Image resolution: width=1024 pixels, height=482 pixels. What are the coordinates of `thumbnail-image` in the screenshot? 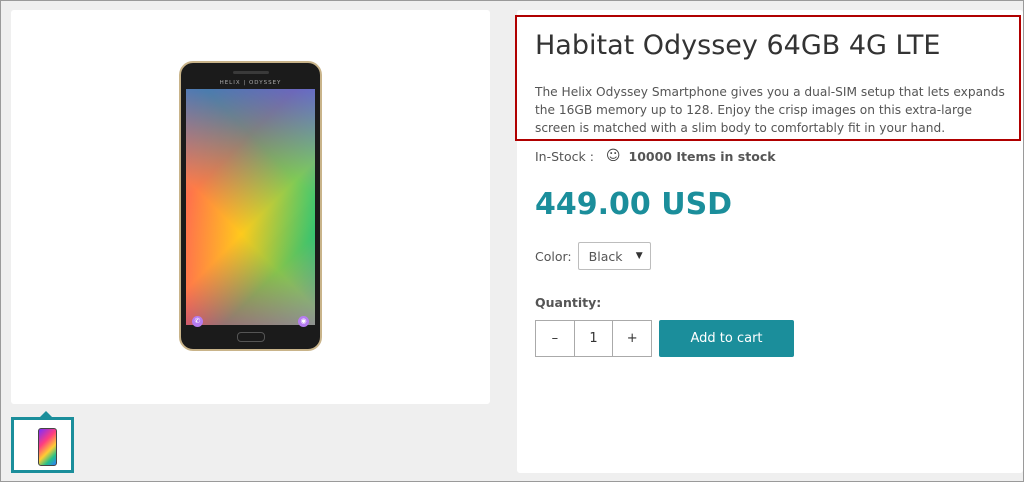 It's located at (47, 447).